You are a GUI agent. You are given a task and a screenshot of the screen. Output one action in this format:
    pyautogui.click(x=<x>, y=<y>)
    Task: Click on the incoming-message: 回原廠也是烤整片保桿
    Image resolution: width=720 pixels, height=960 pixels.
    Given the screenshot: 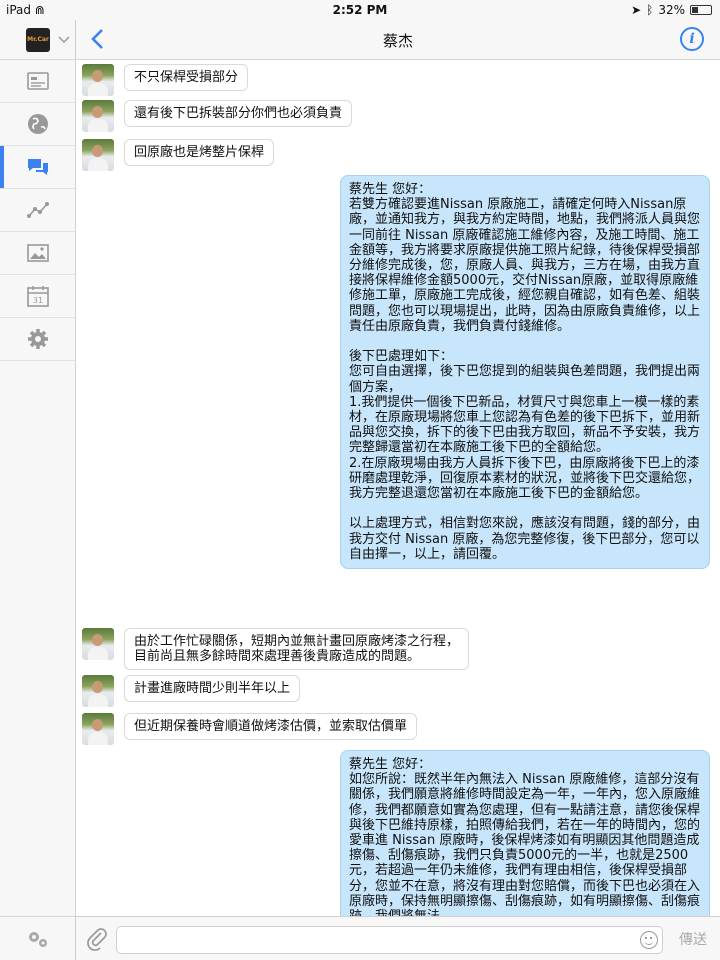 What is the action you would take?
    pyautogui.click(x=178, y=155)
    